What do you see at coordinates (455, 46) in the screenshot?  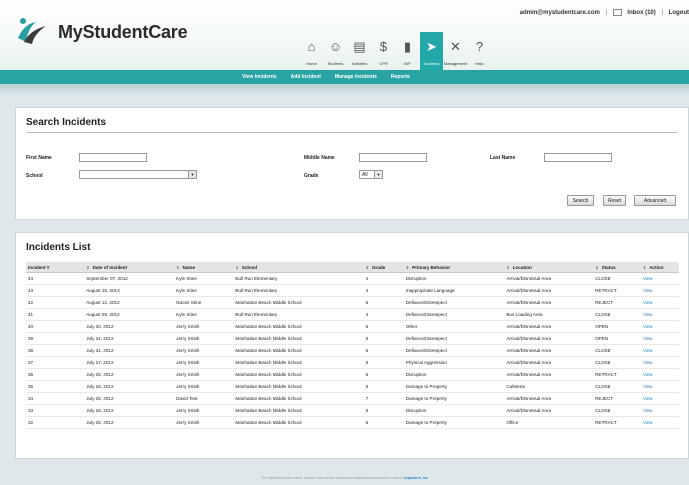 I see `management-icon: ✕` at bounding box center [455, 46].